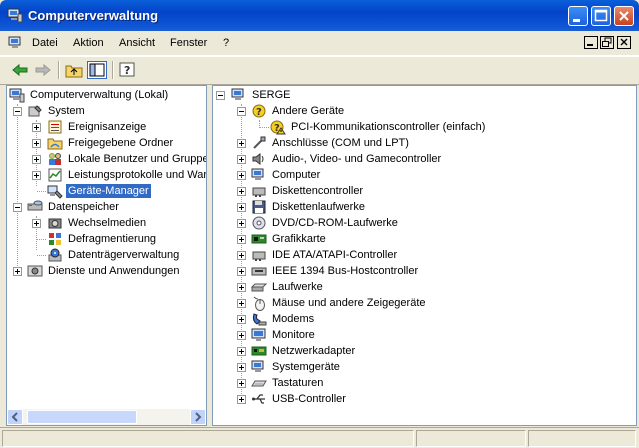 The width and height of the screenshot is (639, 448). I want to click on help-icon: ?, so click(128, 70).